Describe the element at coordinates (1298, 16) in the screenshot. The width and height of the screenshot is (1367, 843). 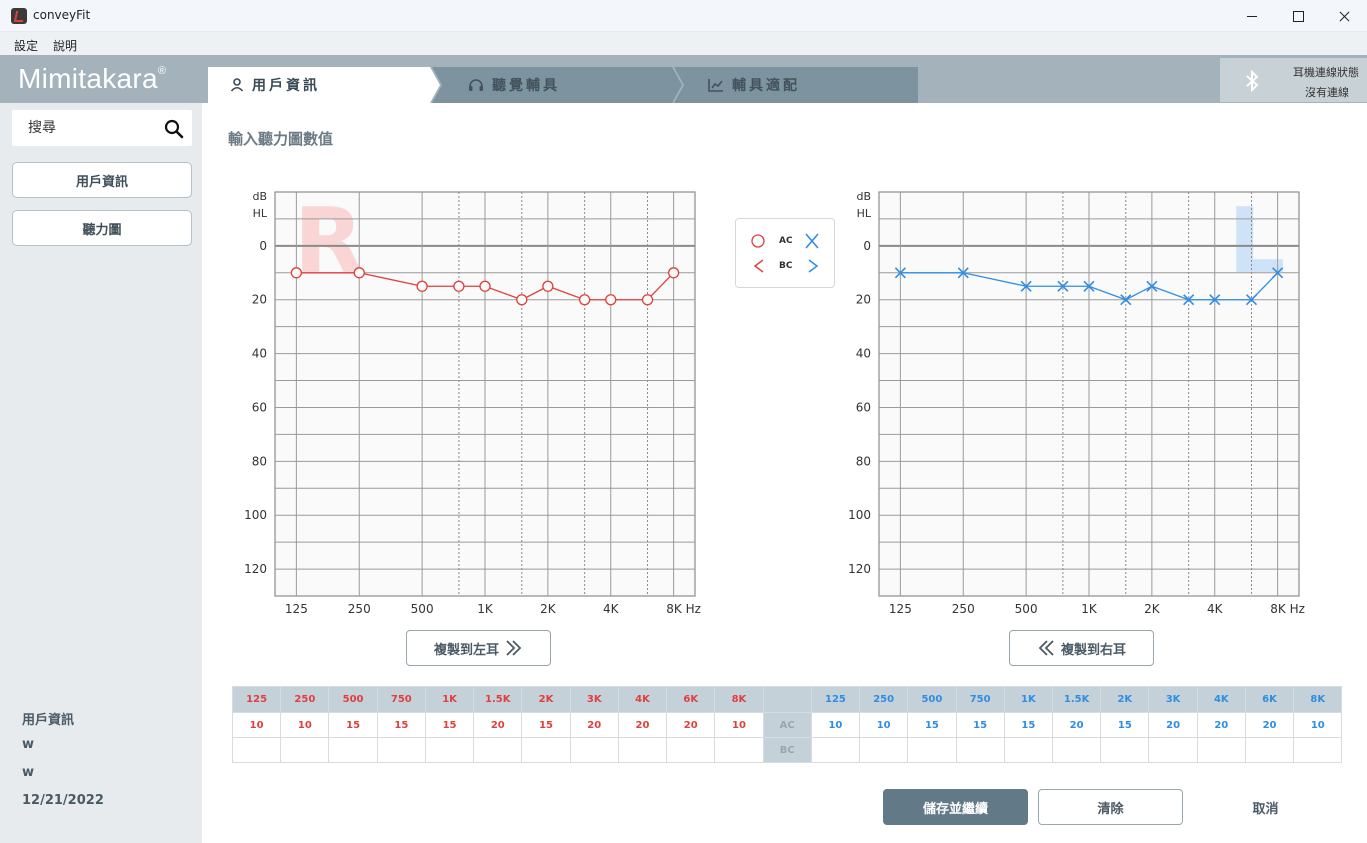
I see `maximize-button` at that location.